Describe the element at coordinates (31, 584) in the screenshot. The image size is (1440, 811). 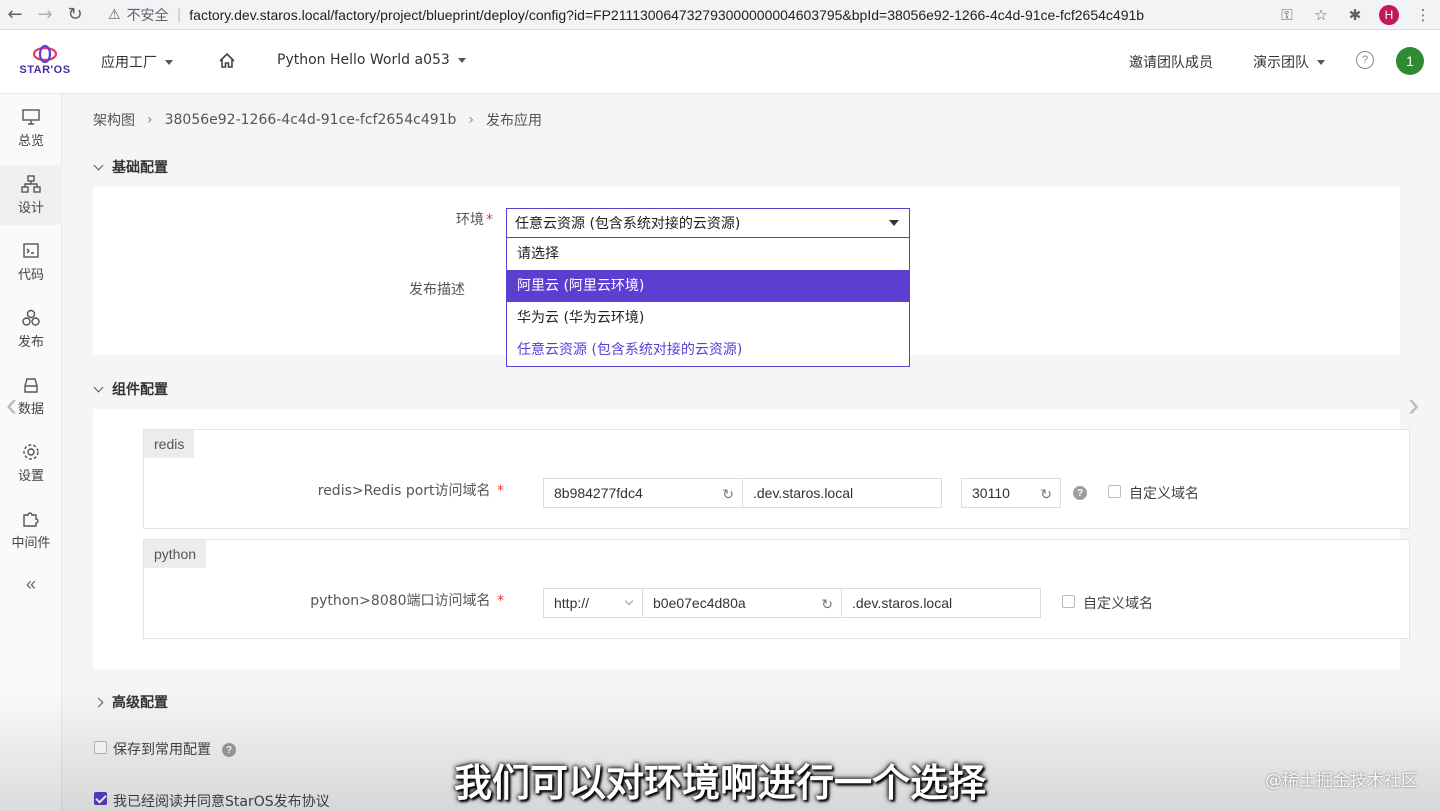
I see `collapse-sidebar-icon: «` at that location.